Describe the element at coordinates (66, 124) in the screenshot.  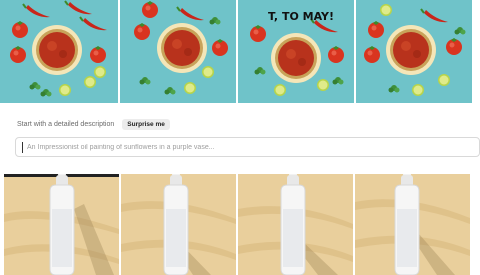
I see `description-label: Start with a detailed description` at that location.